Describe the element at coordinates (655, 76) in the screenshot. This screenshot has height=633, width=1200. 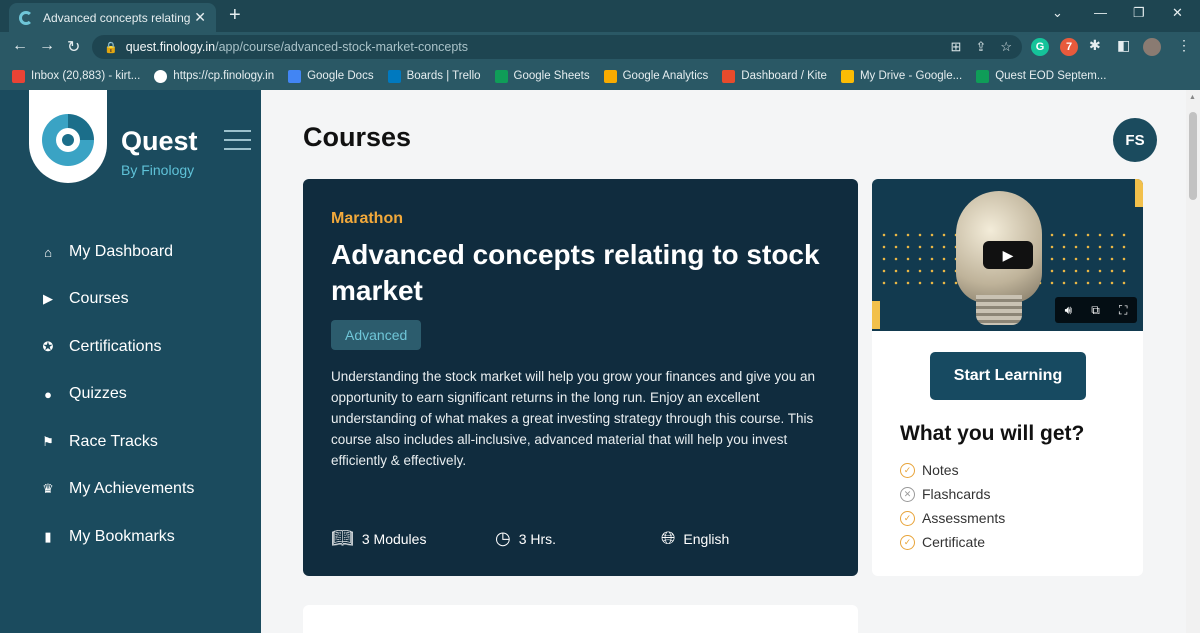
I see `bookmark-google-analytics: Google Analytics` at that location.